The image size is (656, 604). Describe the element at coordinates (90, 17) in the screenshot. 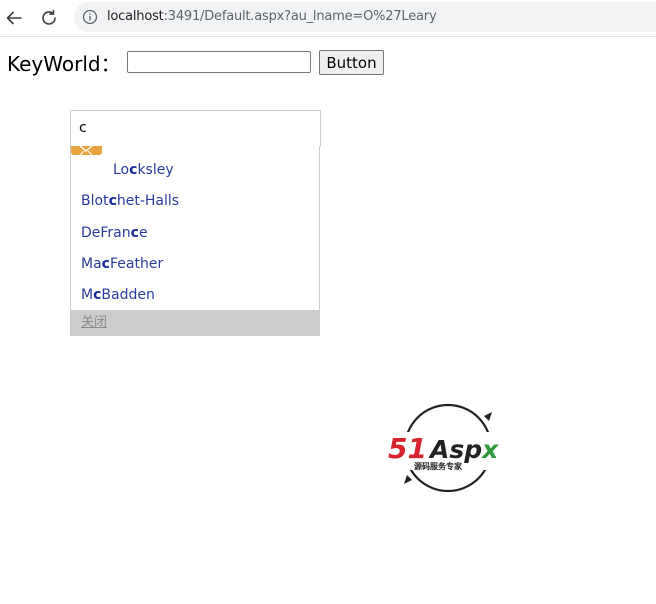

I see `info-icon` at that location.